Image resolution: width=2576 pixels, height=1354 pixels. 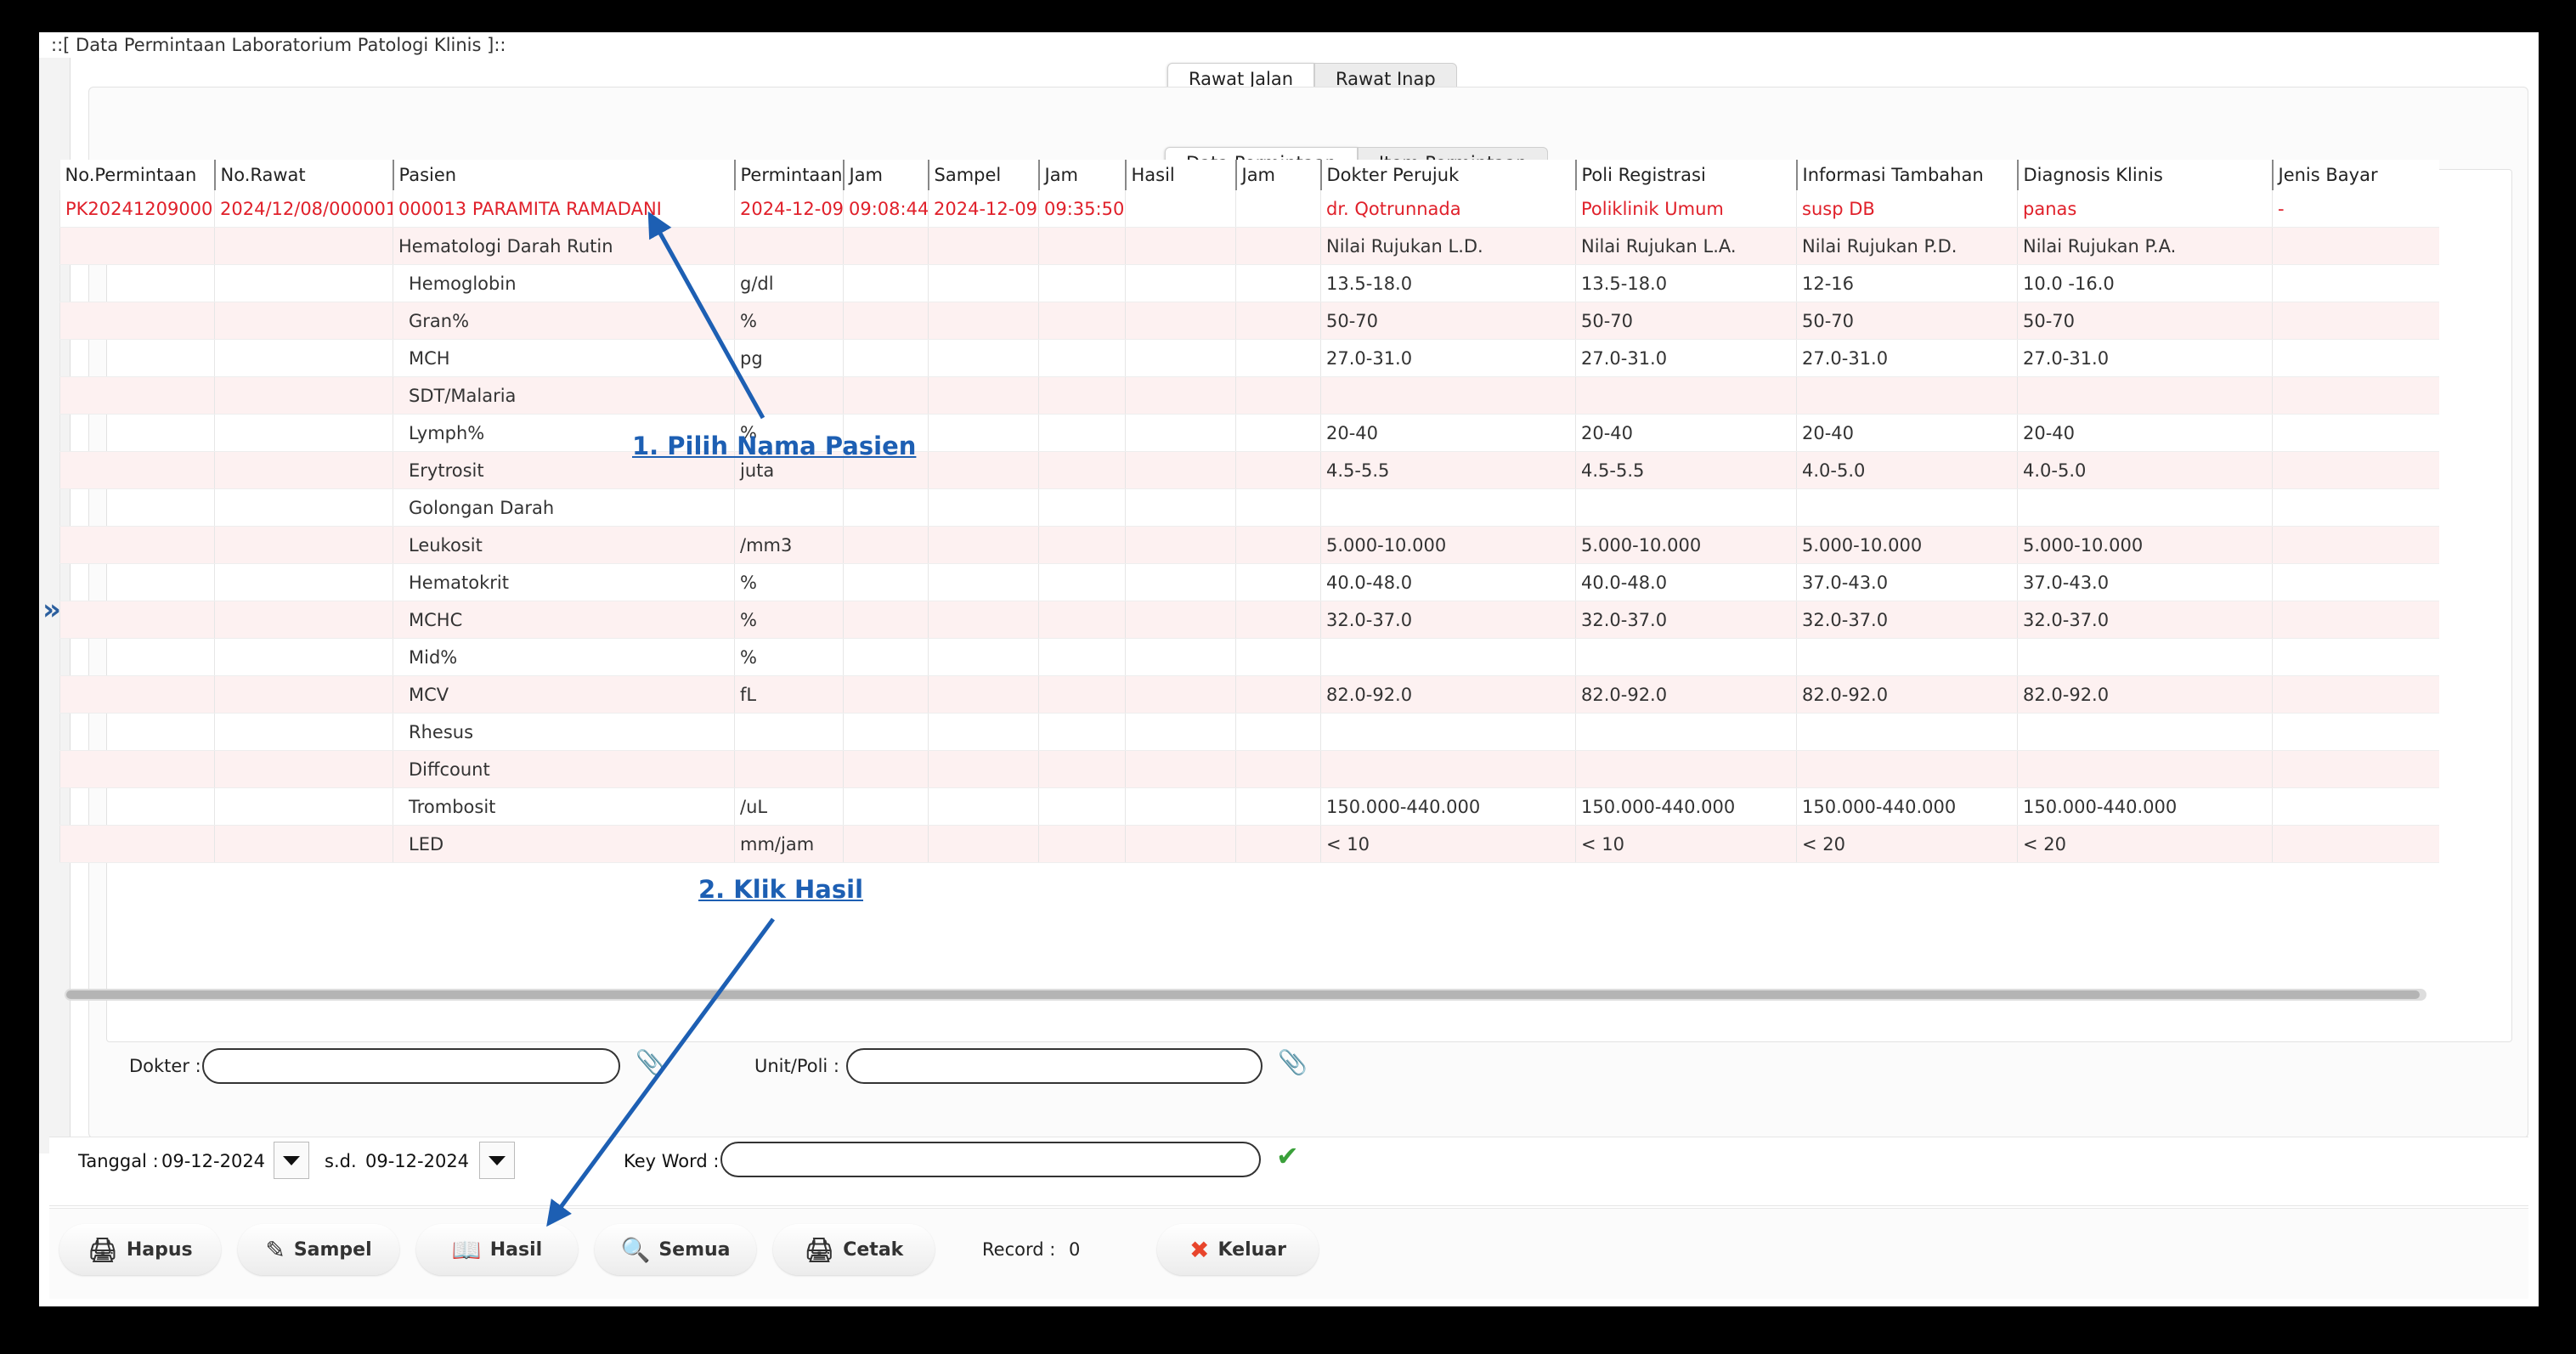 What do you see at coordinates (661, 719) in the screenshot?
I see `annotation-arrows` at bounding box center [661, 719].